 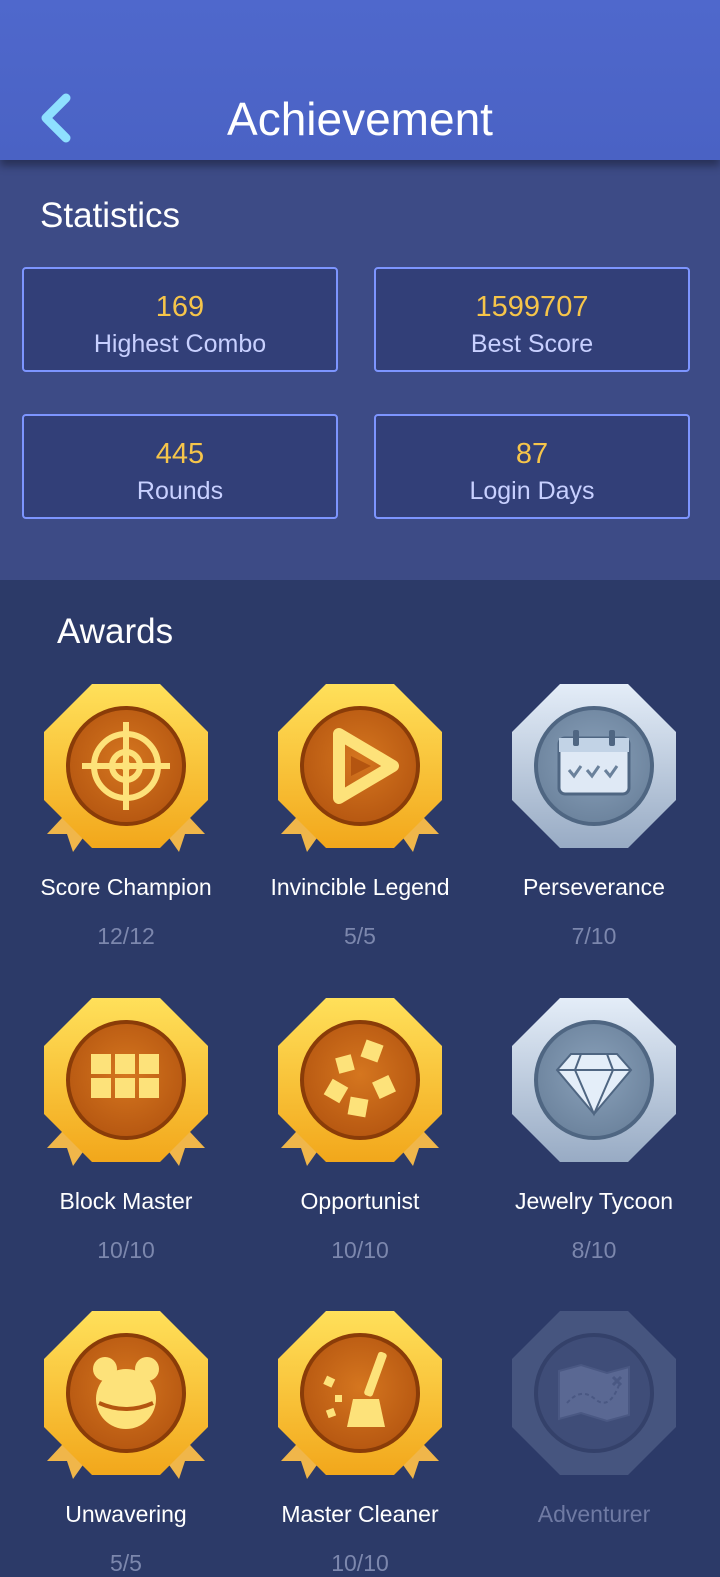 I want to click on award-block-master: Block Master 10/10, so click(x=126, y=1131).